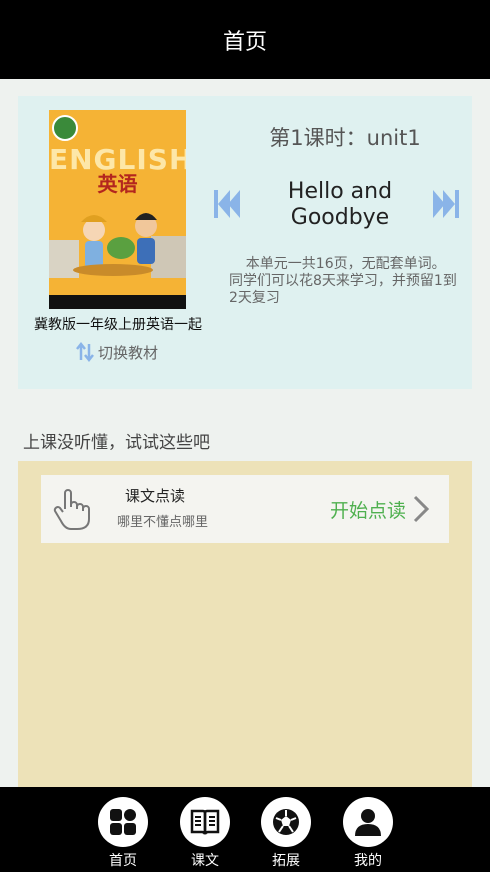 Image resolution: width=490 pixels, height=872 pixels. Describe the element at coordinates (368, 822) in the screenshot. I see `person-icon` at that location.